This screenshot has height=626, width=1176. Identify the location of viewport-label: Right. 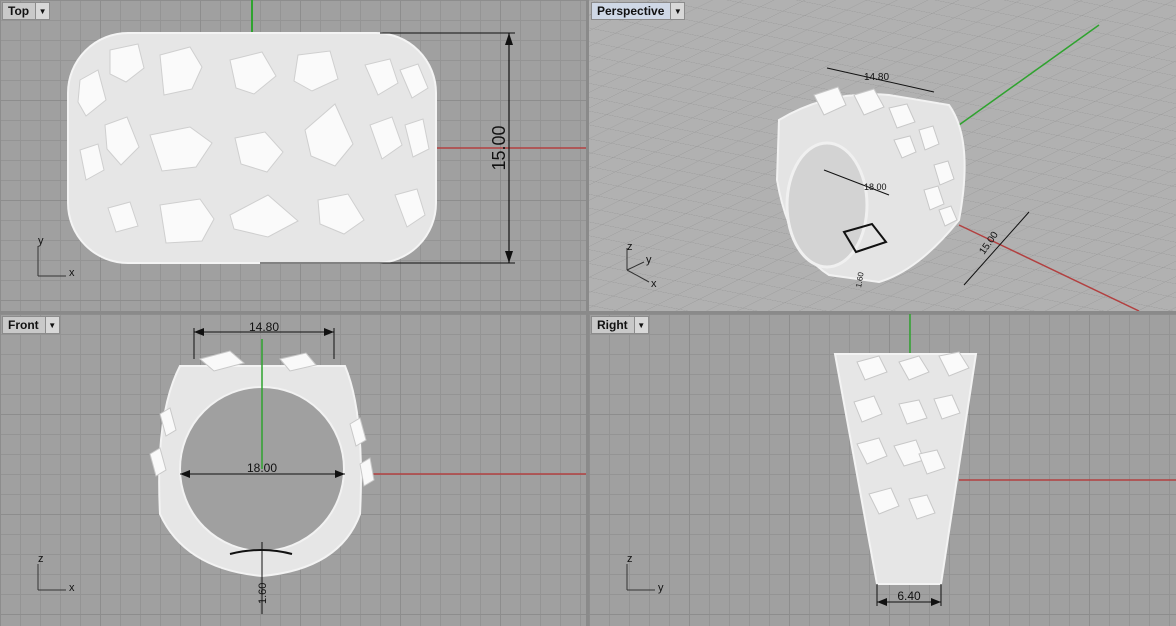
(612, 325).